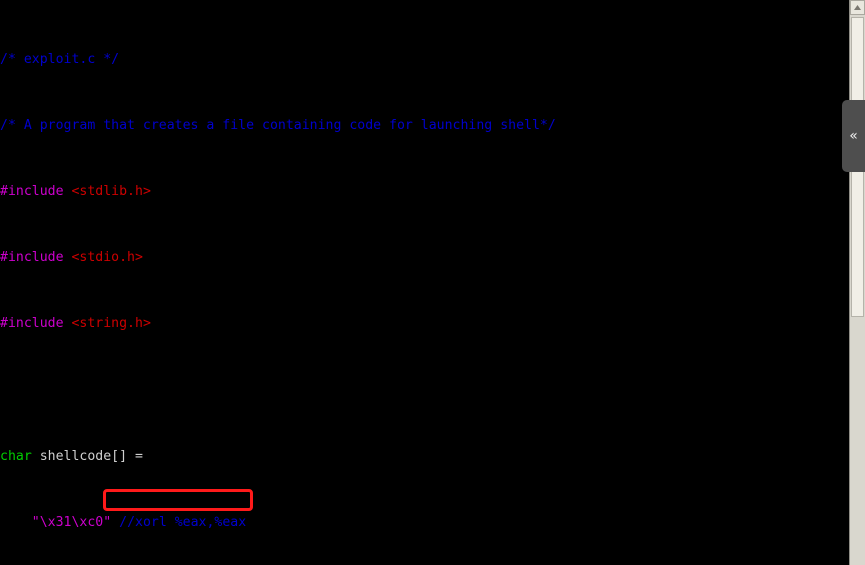 This screenshot has height=565, width=865. I want to click on declaration-token: shellcode[] =, so click(87, 456).